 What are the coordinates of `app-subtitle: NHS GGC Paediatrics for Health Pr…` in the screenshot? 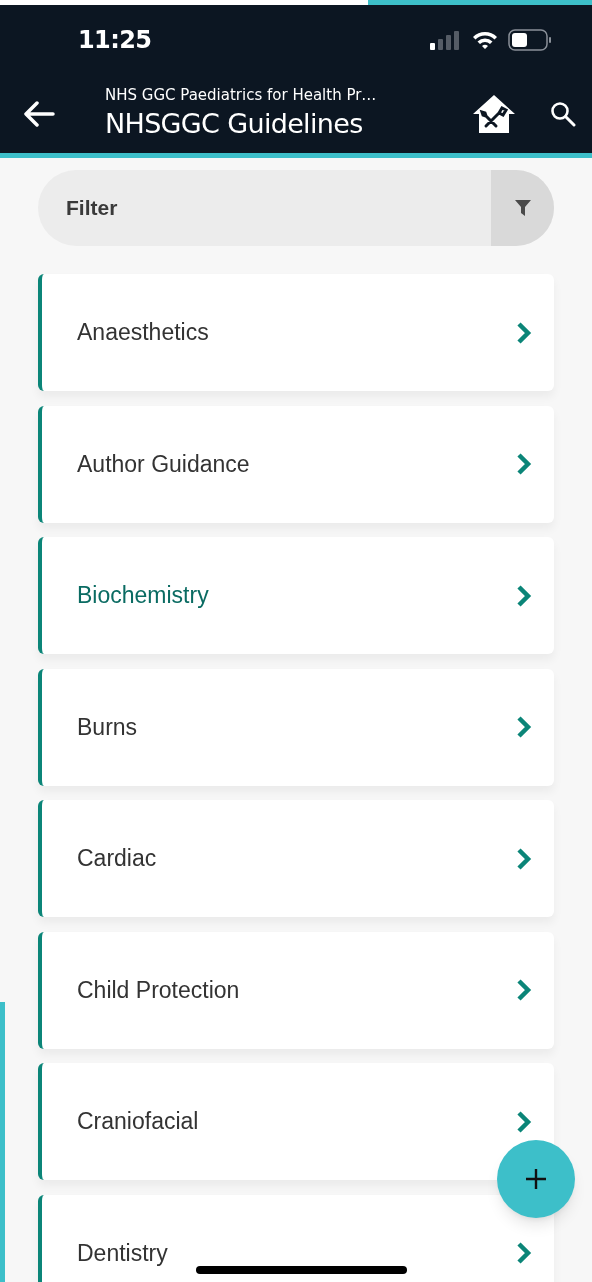 It's located at (241, 95).